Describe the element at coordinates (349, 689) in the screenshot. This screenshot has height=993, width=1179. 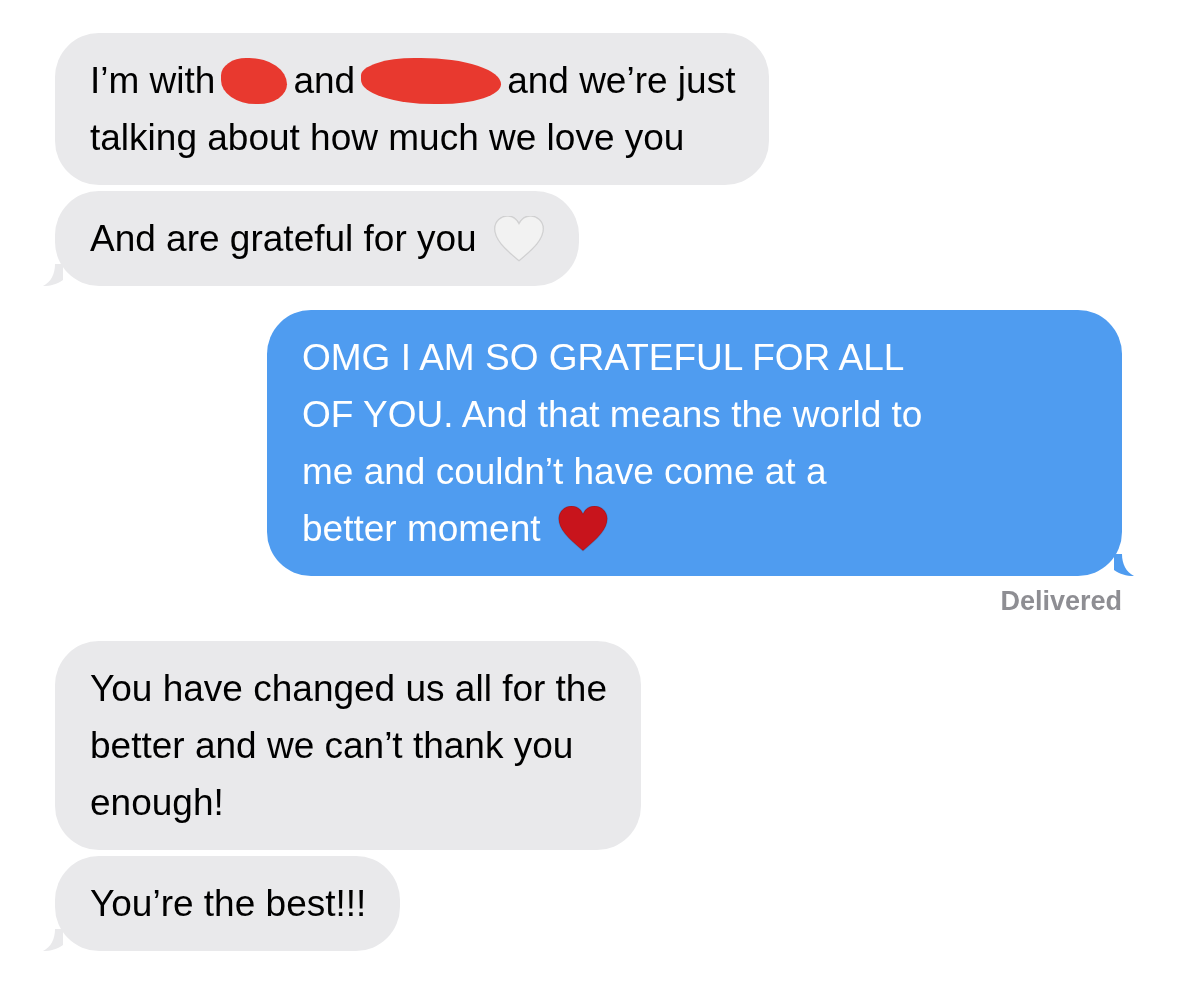
I see `message-text: You have changed us all for the` at that location.